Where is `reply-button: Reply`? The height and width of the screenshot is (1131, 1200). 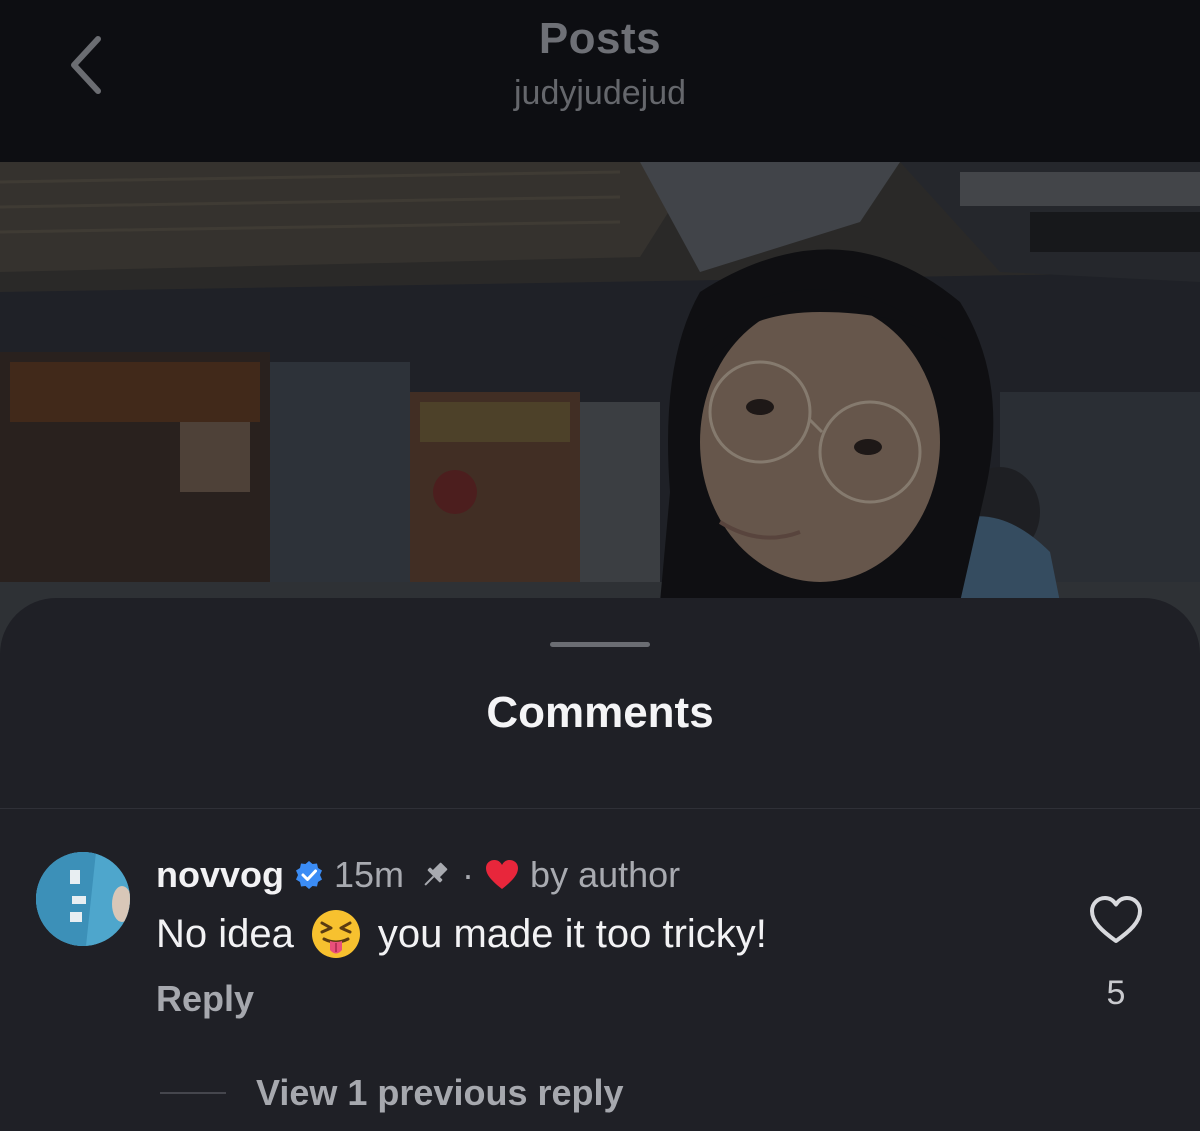
reply-button: Reply is located at coordinates (205, 999).